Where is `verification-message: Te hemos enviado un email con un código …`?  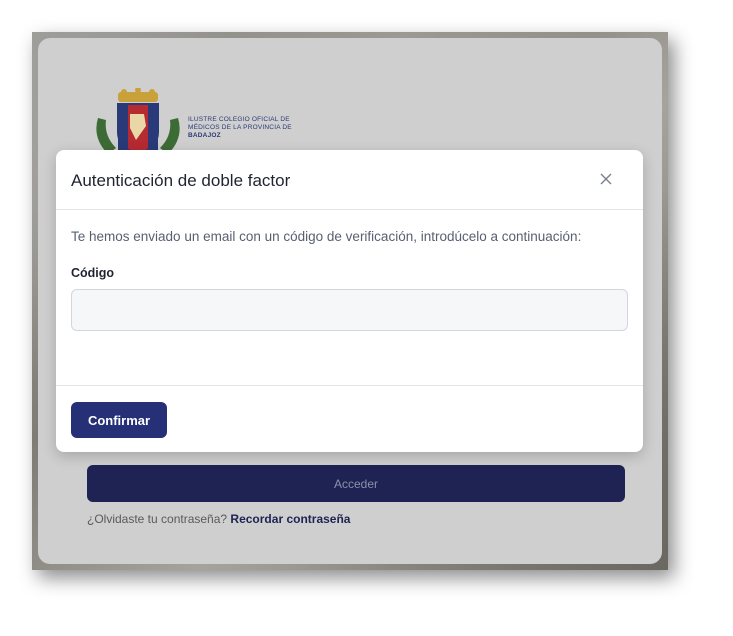
verification-message: Te hemos enviado un email con un código … is located at coordinates (326, 236).